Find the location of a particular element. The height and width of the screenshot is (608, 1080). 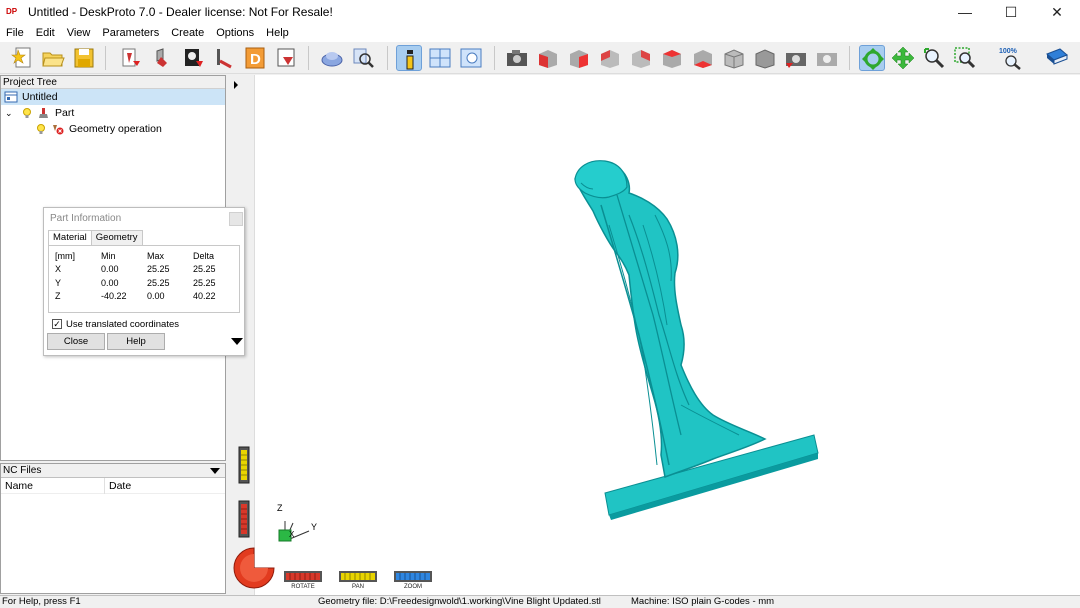

help-button: Help is located at coordinates (136, 341).